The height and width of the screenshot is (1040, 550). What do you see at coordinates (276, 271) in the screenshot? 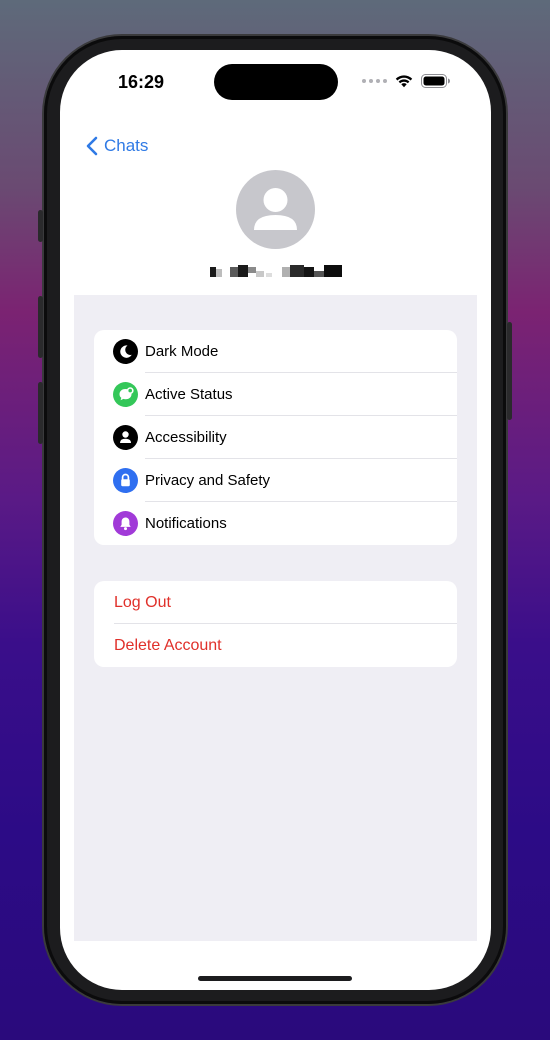
I see `redacted-profile-name` at bounding box center [276, 271].